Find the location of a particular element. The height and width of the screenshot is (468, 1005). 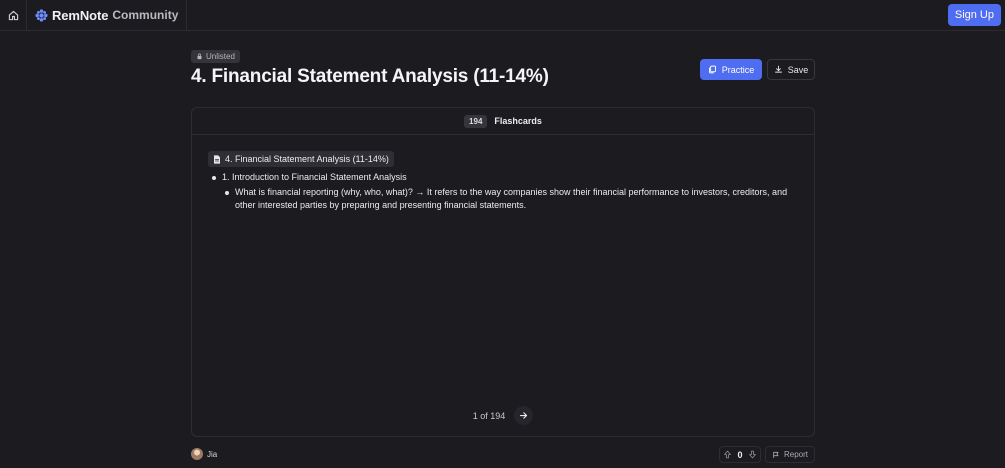

pagination: 1 of 194 is located at coordinates (503, 415).